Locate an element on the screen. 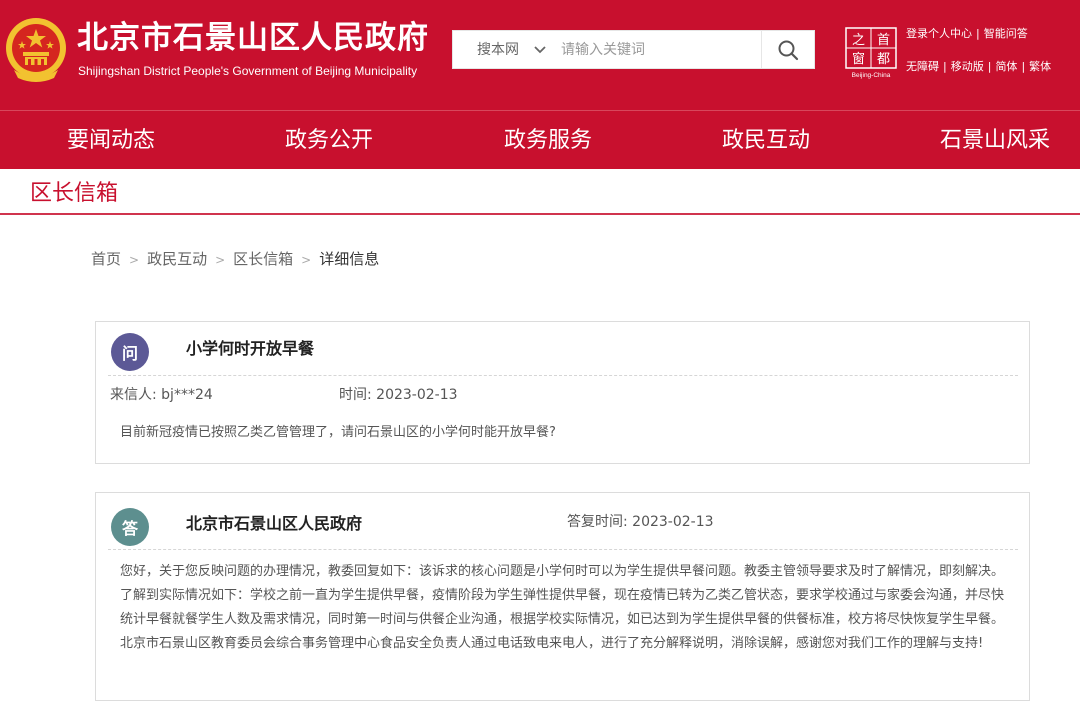 The width and height of the screenshot is (1080, 718). time-label: 时间: is located at coordinates (355, 395).